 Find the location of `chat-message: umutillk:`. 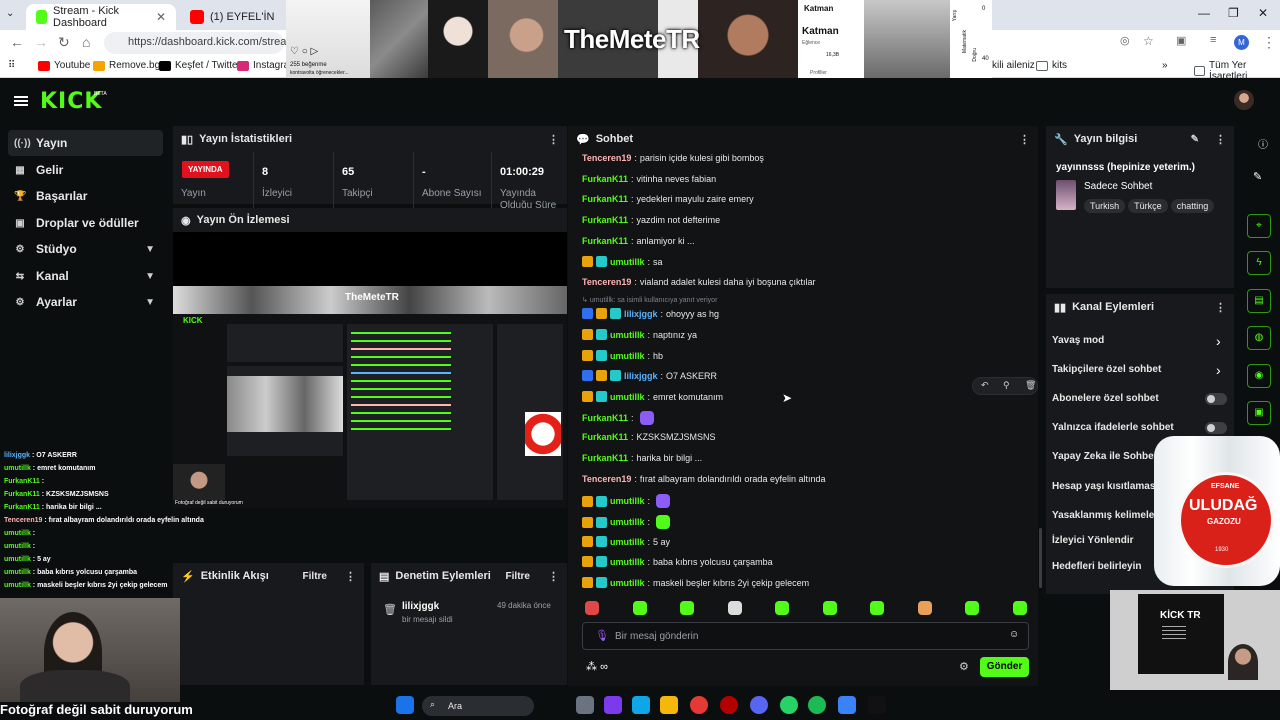

chat-message: umutillk: is located at coordinates (626, 522).